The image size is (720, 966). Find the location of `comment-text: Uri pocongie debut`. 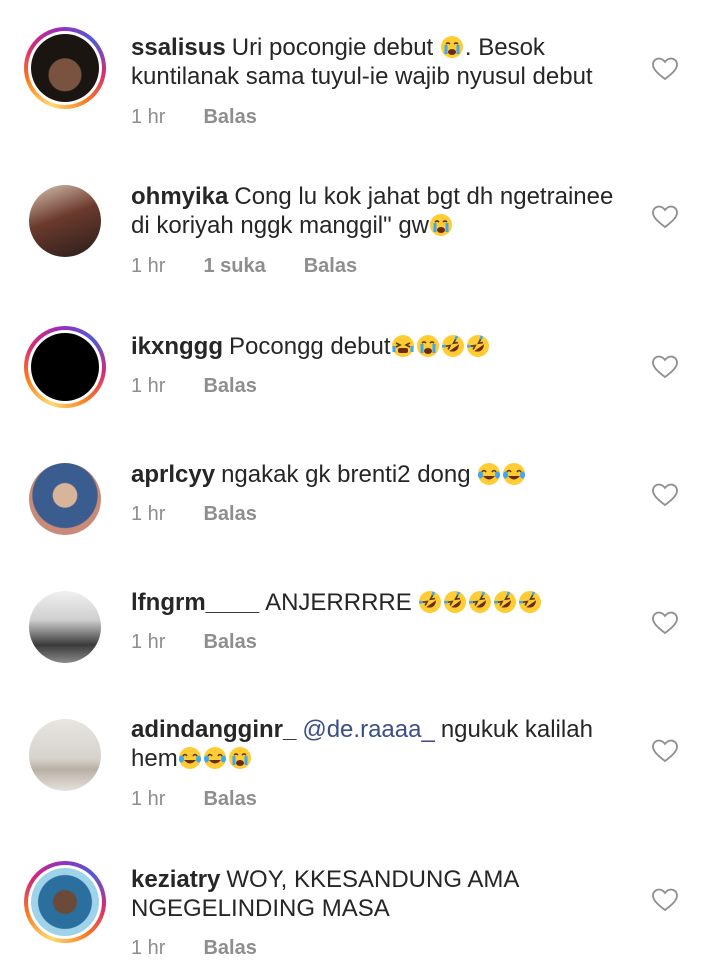

comment-text: Uri pocongie debut is located at coordinates (332, 47).